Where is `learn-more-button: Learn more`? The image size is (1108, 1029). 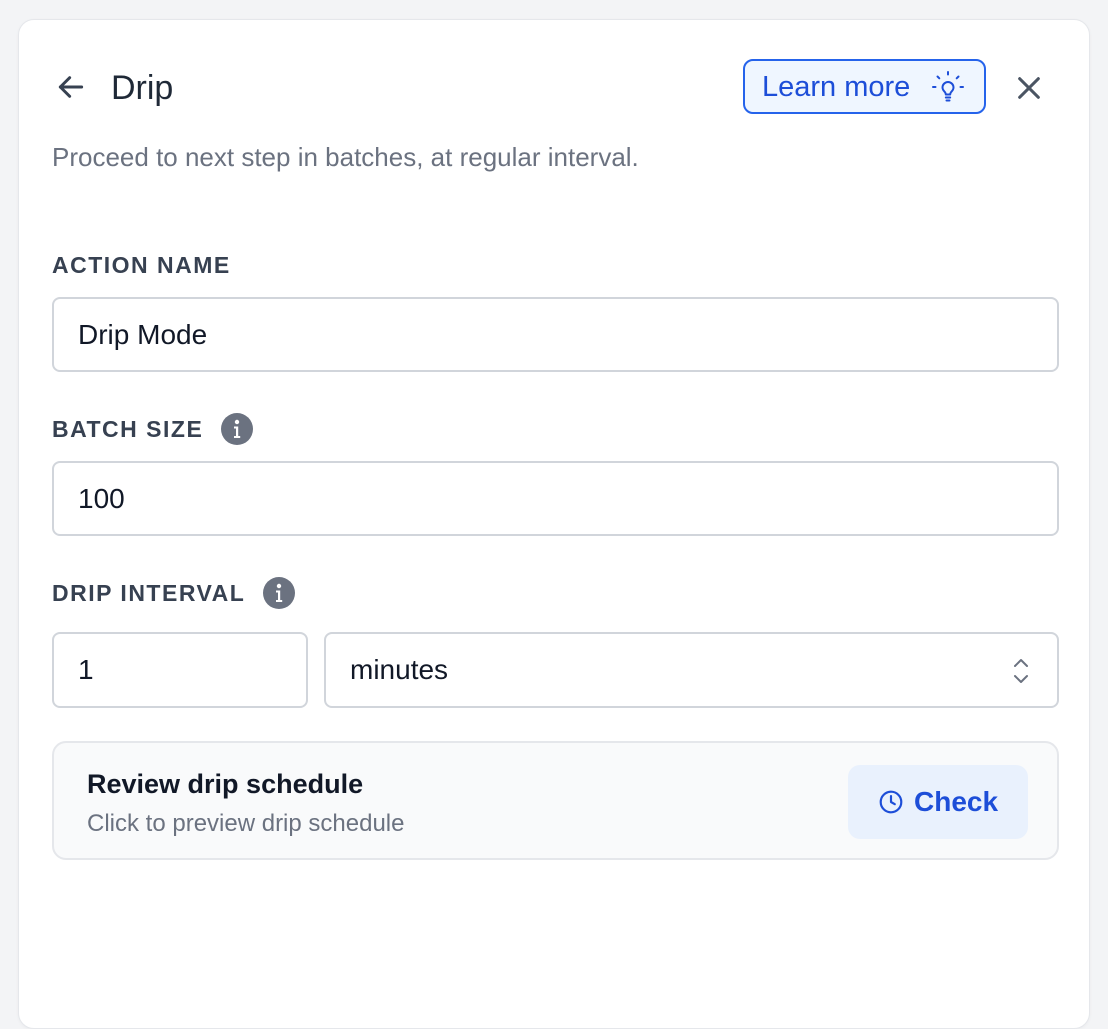 learn-more-button: Learn more is located at coordinates (864, 86).